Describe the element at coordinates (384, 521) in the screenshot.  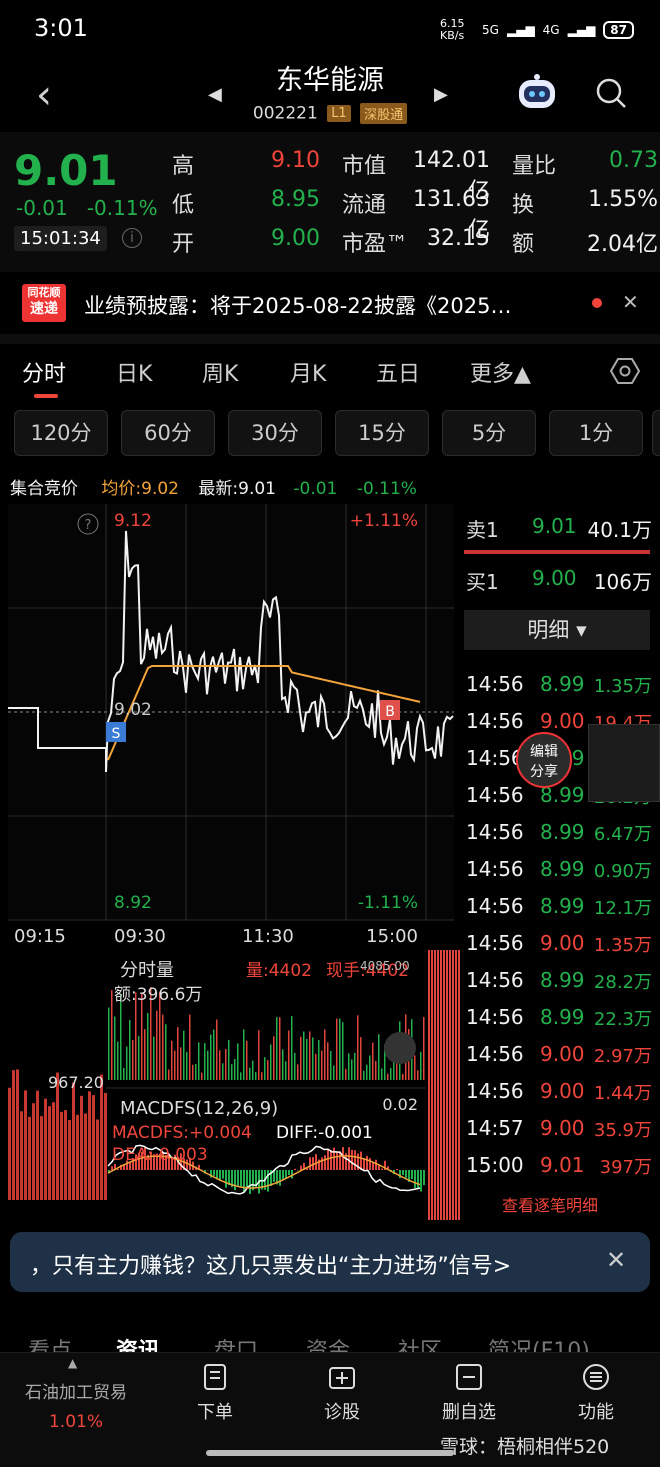
I see `pct-high-label: +1.11%` at that location.